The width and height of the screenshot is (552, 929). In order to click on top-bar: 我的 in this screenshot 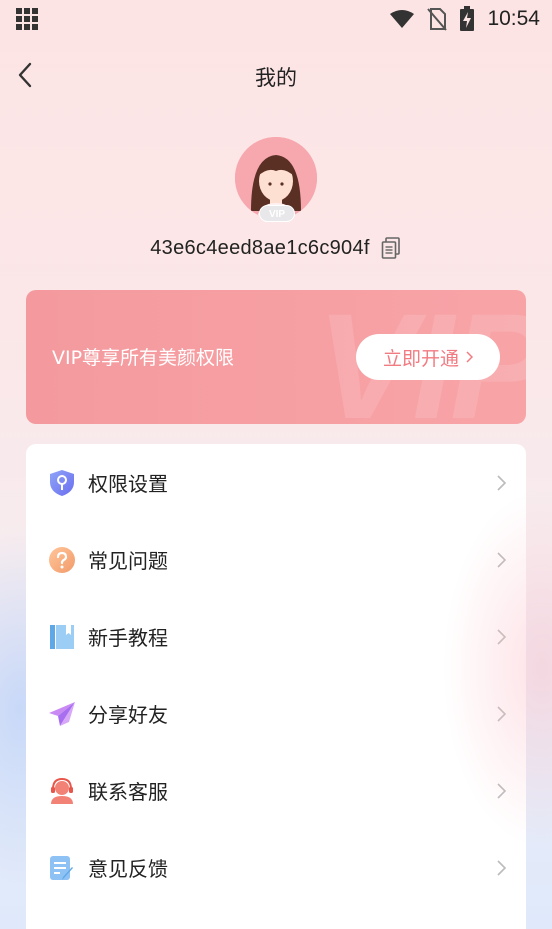, I will do `click(276, 75)`.